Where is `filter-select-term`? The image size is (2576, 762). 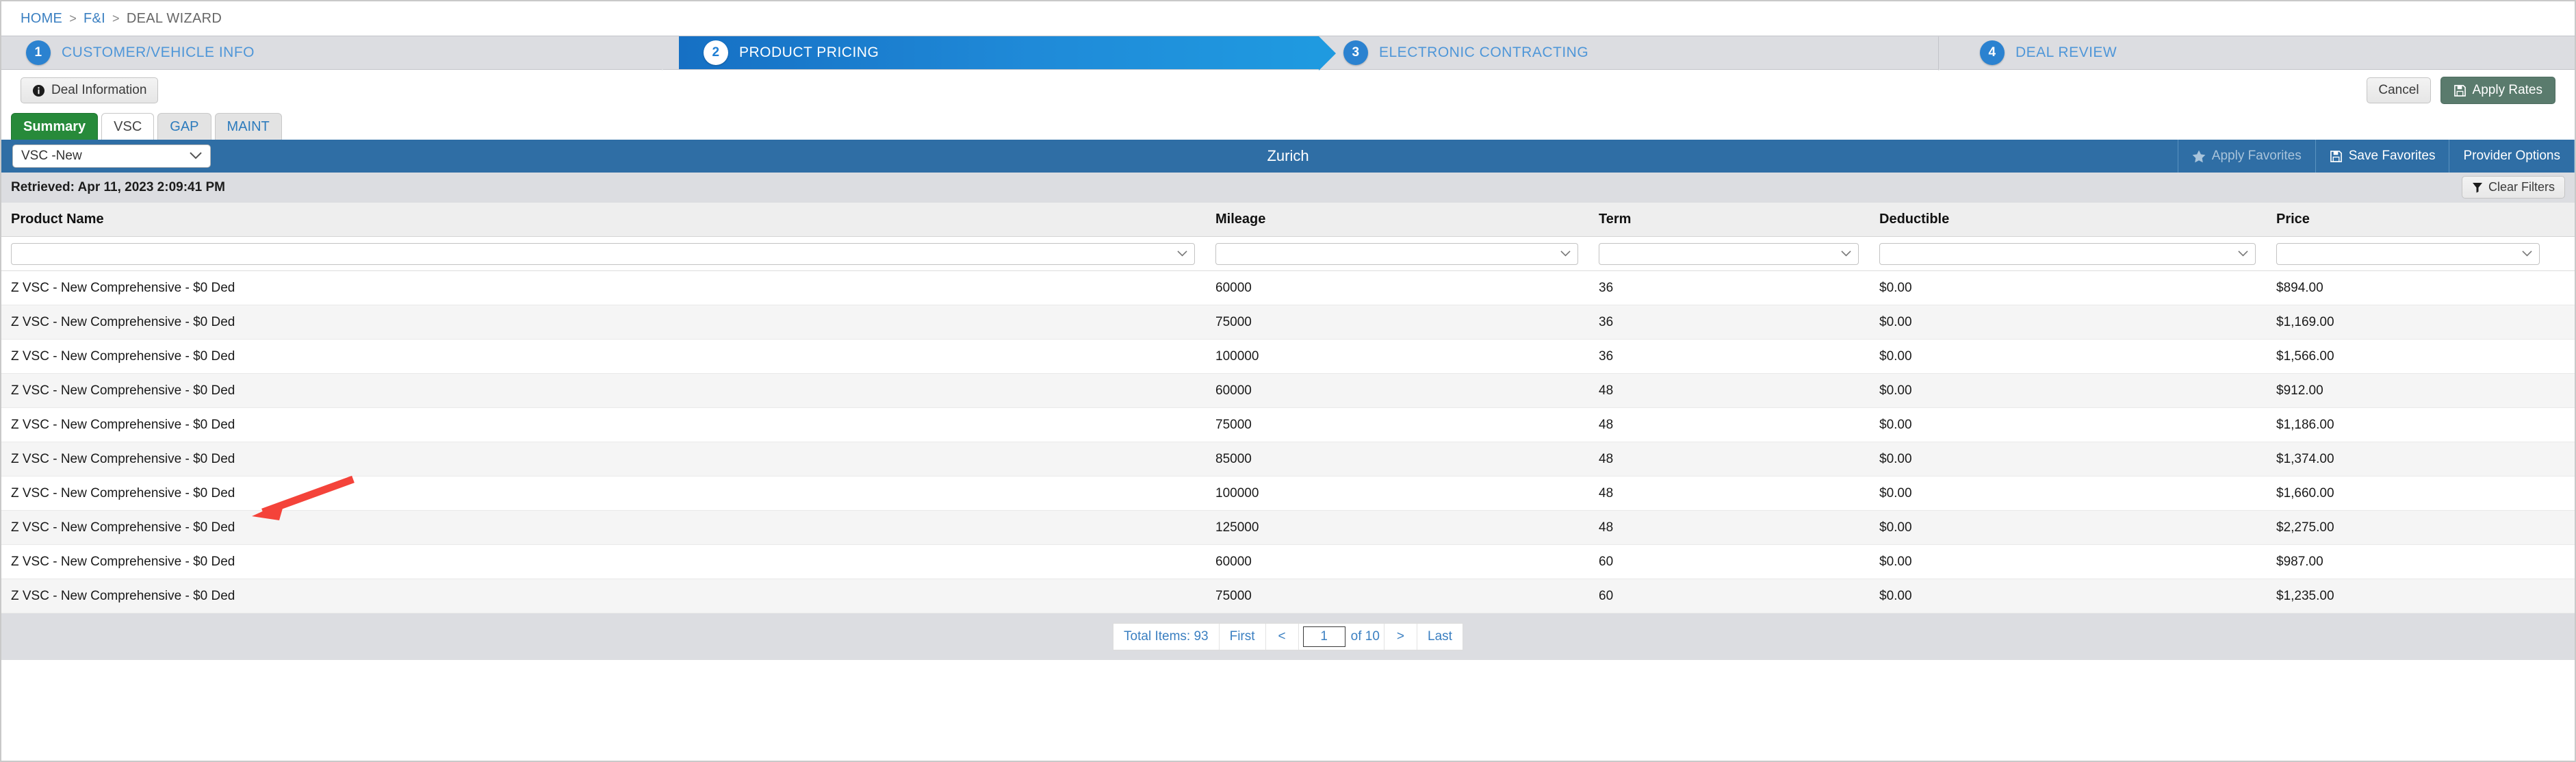 filter-select-term is located at coordinates (1729, 254).